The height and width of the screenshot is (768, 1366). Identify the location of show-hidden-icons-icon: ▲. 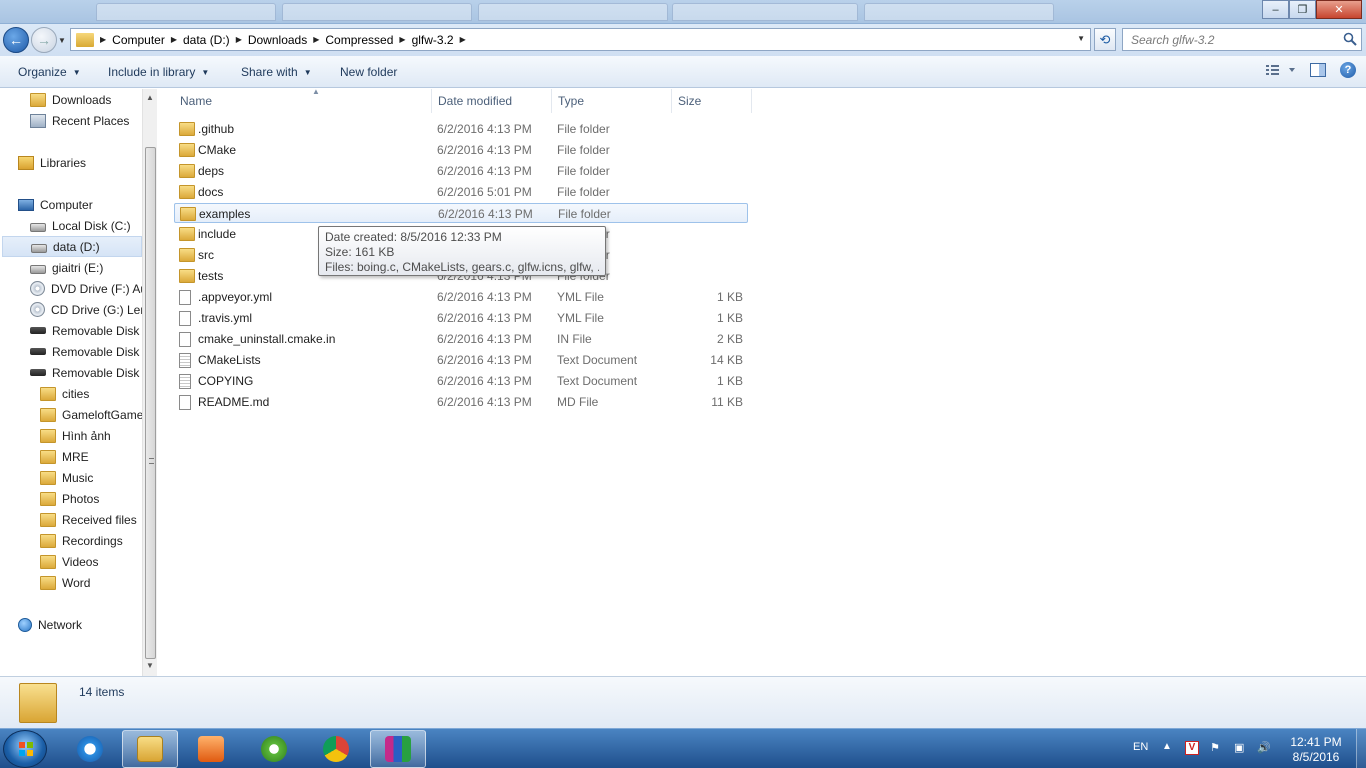
(1169, 748).